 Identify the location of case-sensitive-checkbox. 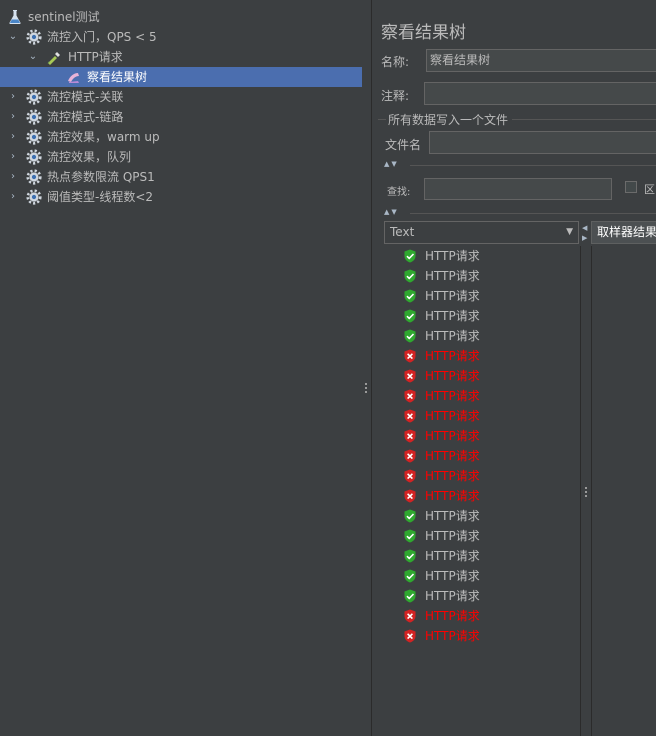
(631, 187).